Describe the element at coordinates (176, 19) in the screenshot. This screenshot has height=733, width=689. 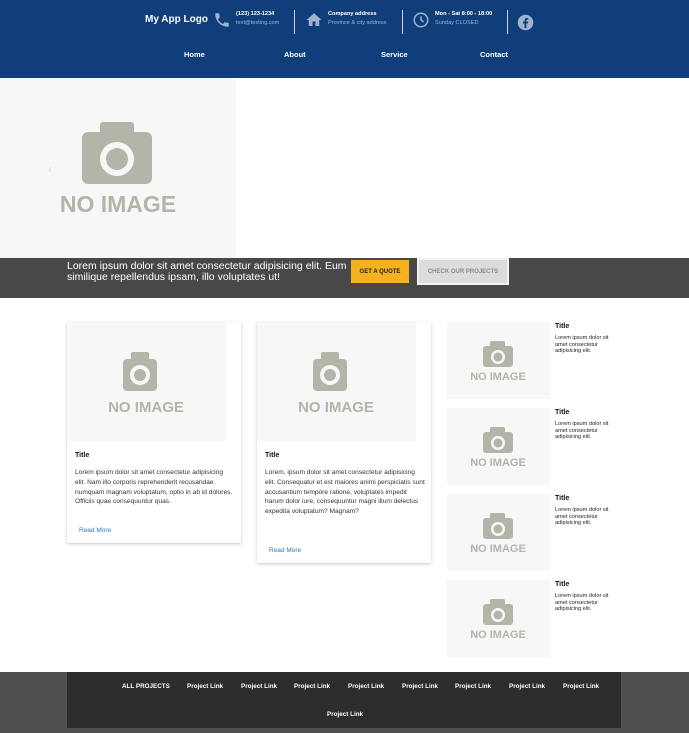
I see `app-logo: My App Logo` at that location.